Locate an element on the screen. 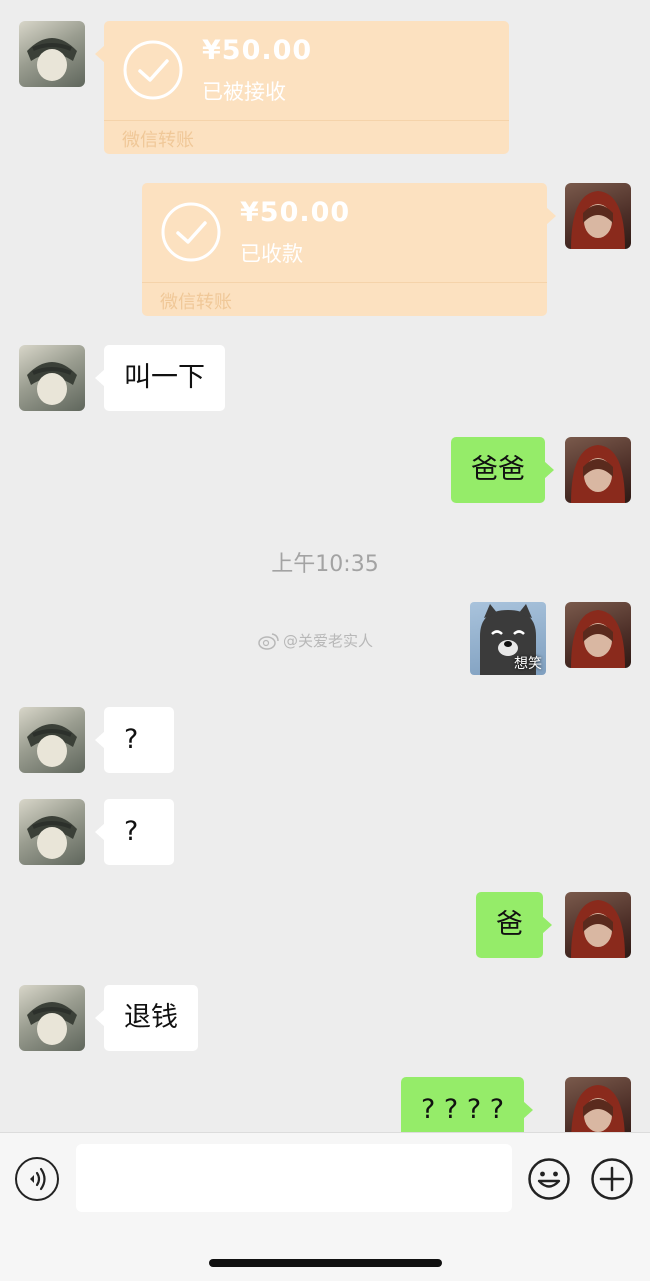 This screenshot has width=650, height=1281. emoji-button is located at coordinates (549, 1179).